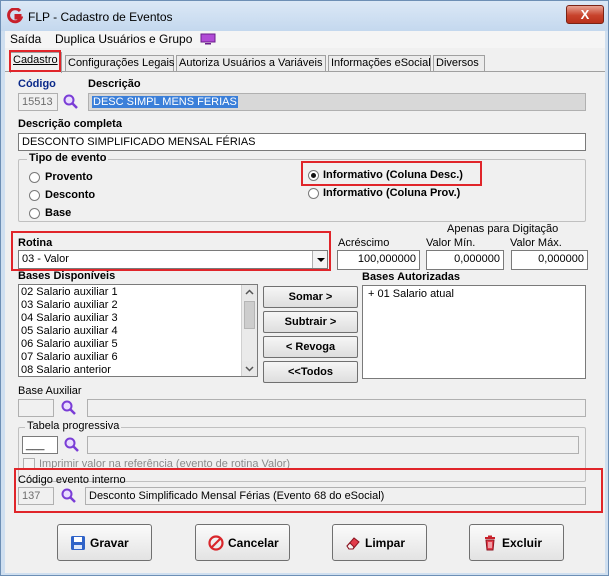 The width and height of the screenshot is (609, 576). I want to click on highlight-tab-cadastro, so click(35, 61).